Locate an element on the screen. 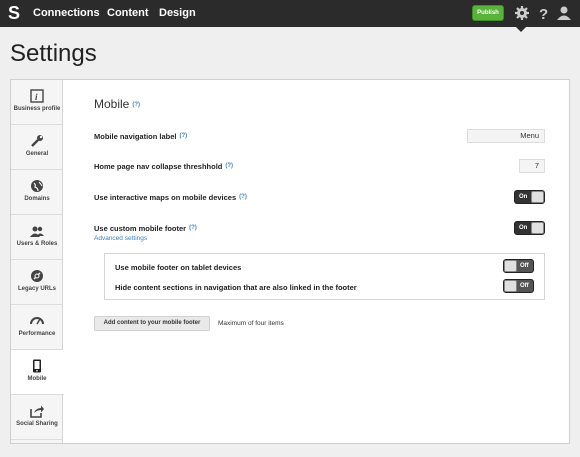 The height and width of the screenshot is (457, 580). sidebar-item-mobile: Mobile is located at coordinates (37, 372).